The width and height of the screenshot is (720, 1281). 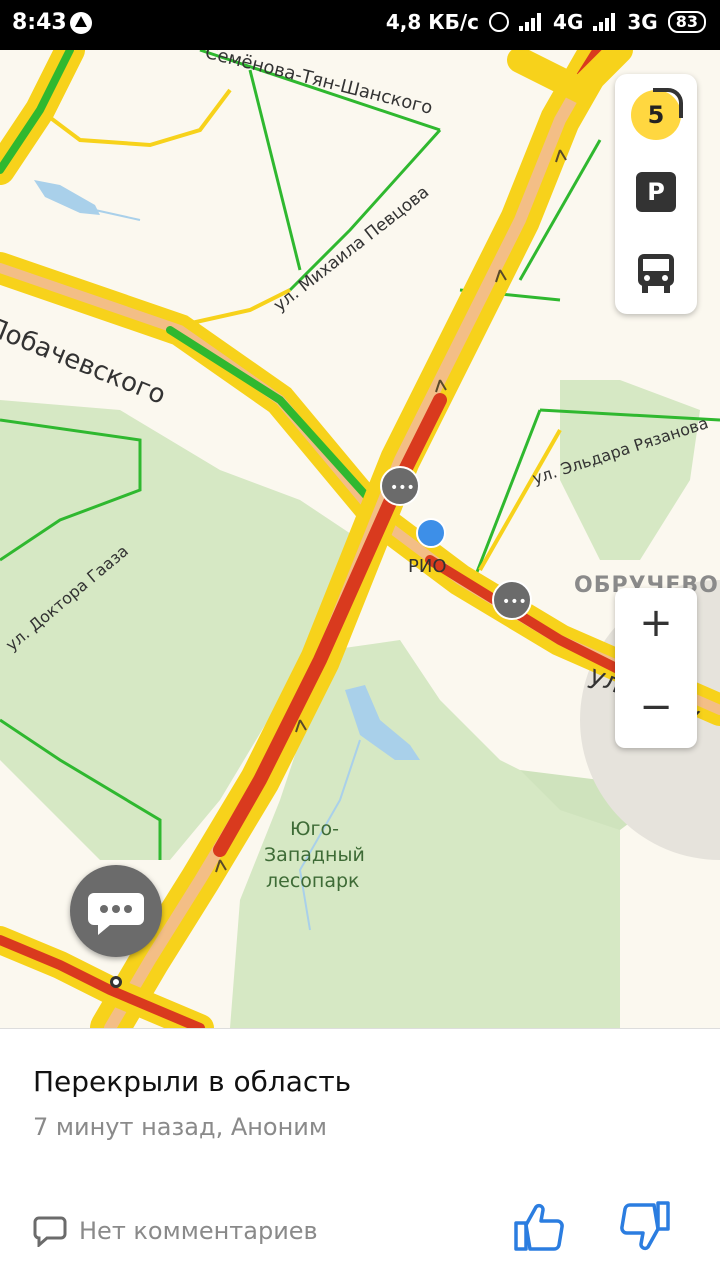 I want to click on thumbs-down-icon, so click(x=645, y=1226).